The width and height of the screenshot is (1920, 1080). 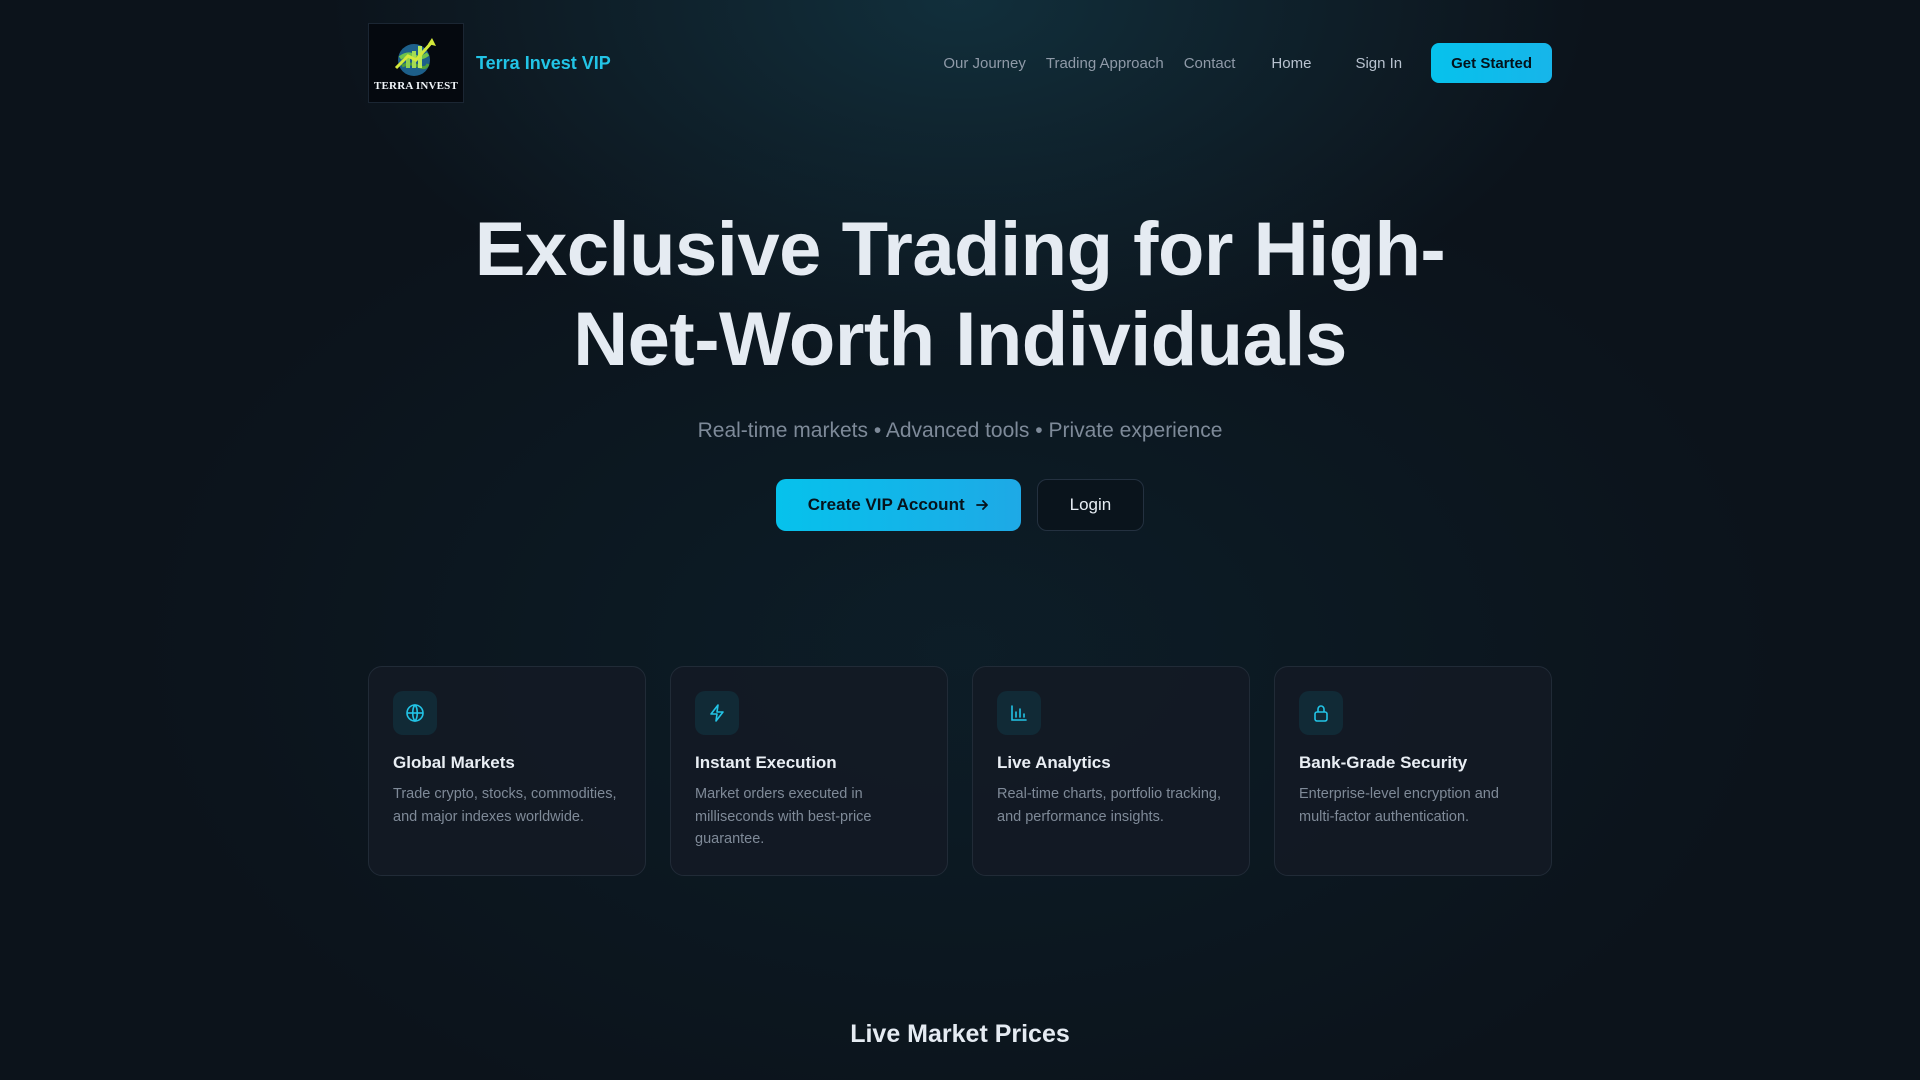 What do you see at coordinates (984, 63) in the screenshot?
I see `nav-link-our-journey: Our Journey` at bounding box center [984, 63].